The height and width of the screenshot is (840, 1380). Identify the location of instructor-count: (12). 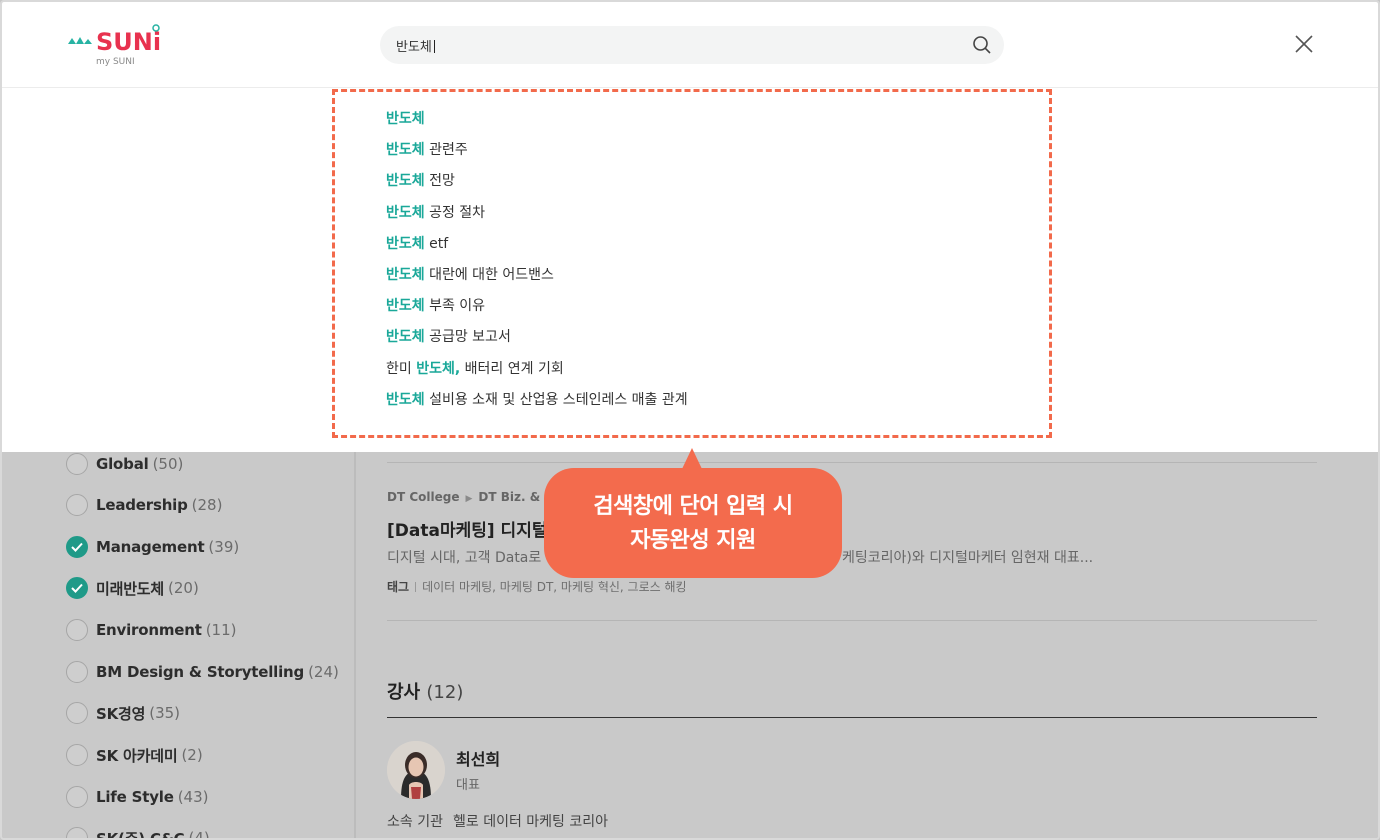
(445, 692).